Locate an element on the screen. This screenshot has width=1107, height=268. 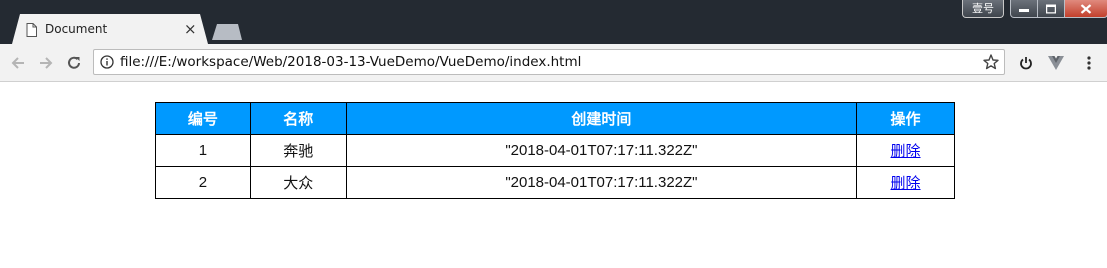
column-header-id: 编号 is located at coordinates (203, 118).